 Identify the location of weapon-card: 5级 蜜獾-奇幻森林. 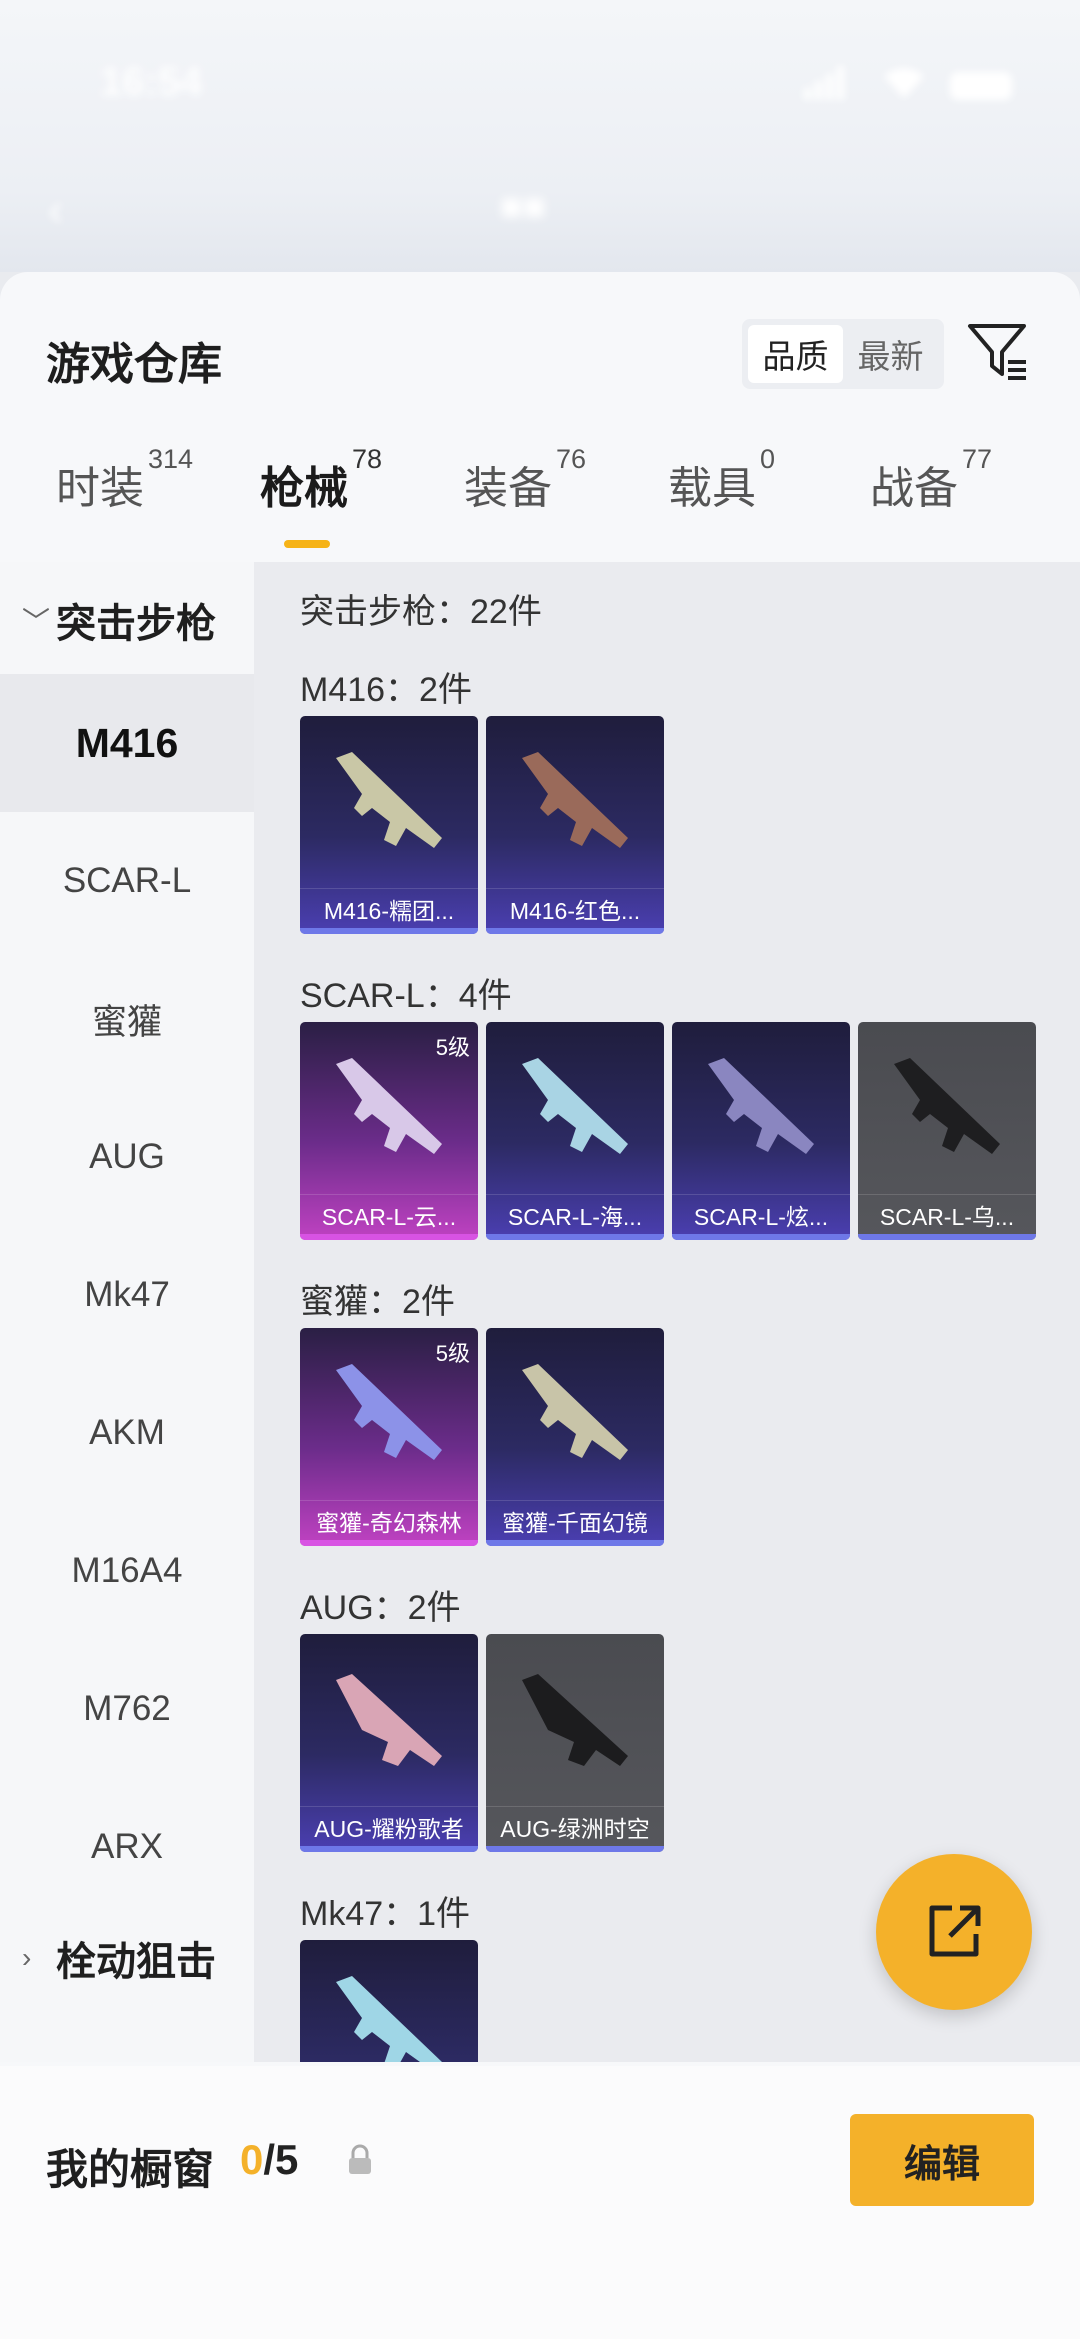
(389, 1437).